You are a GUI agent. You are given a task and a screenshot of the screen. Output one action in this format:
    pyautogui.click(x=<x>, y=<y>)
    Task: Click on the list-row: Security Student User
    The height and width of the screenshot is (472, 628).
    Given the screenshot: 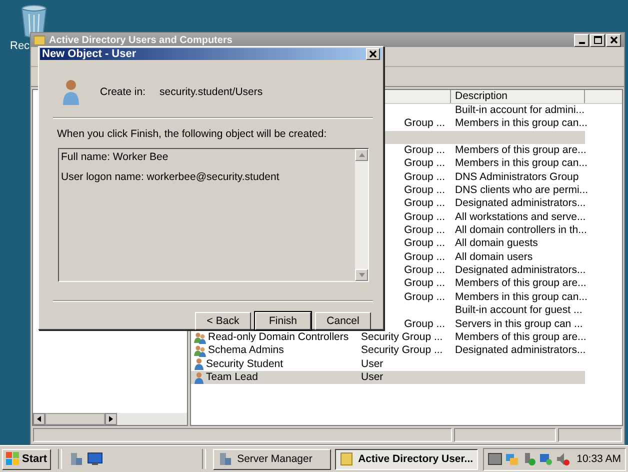 What is the action you would take?
    pyautogui.click(x=388, y=364)
    